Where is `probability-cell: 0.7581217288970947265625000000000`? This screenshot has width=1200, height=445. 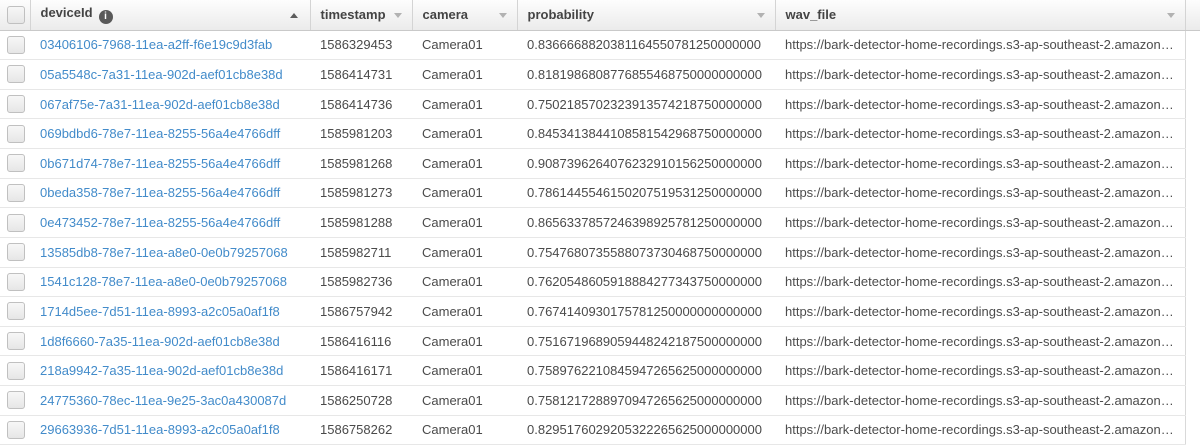 probability-cell: 0.7581217288970947265625000000000 is located at coordinates (646, 400).